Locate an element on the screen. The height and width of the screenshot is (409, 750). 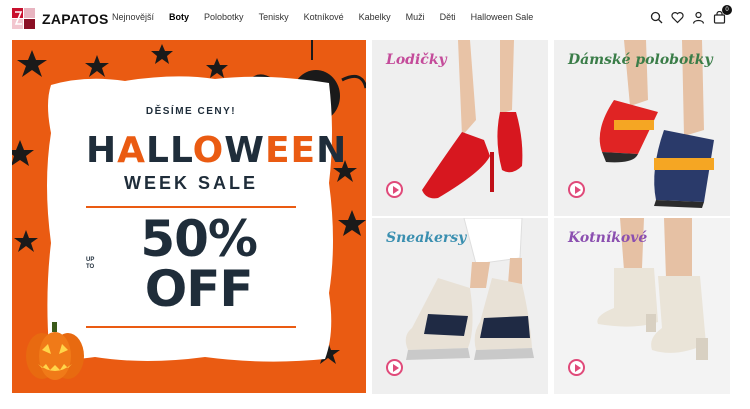
bag-icon: 0 is located at coordinates (722, 14).